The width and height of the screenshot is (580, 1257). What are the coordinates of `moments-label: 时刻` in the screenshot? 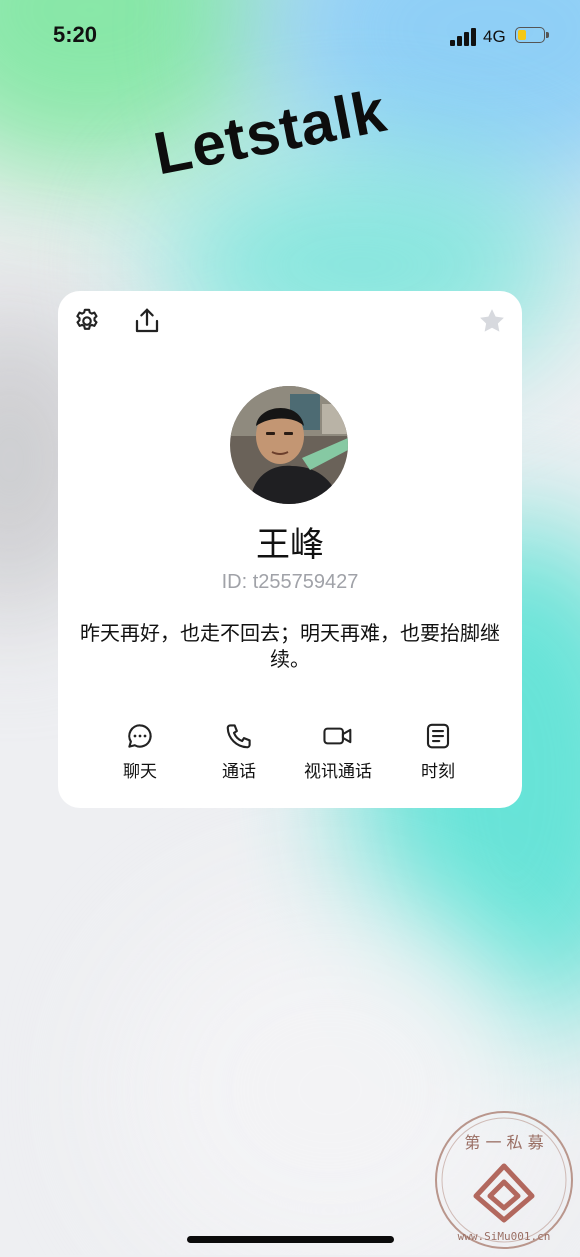 It's located at (438, 771).